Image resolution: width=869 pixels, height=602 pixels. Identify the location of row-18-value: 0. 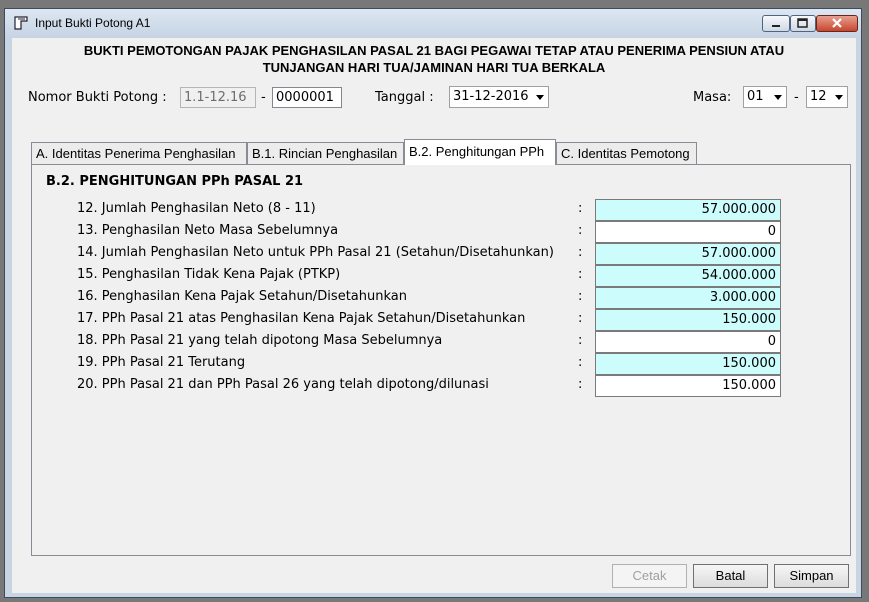
(688, 342).